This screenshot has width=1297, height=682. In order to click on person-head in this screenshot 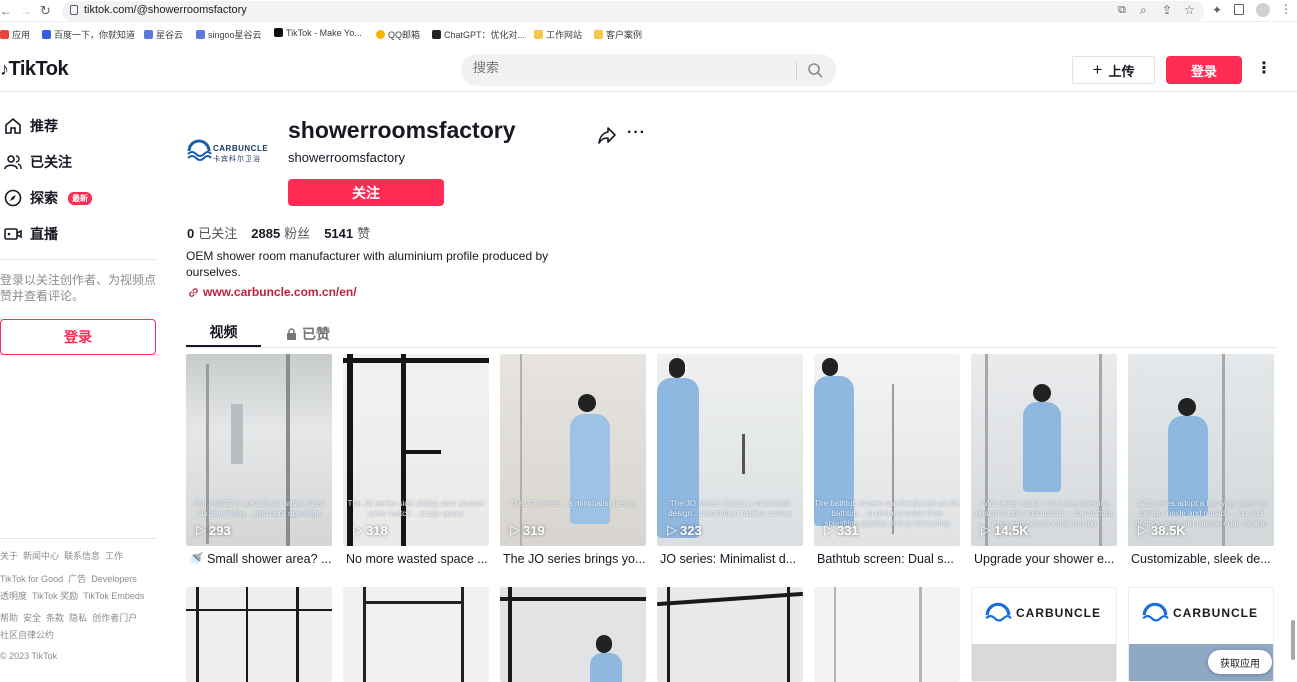, I will do `click(830, 367)`.